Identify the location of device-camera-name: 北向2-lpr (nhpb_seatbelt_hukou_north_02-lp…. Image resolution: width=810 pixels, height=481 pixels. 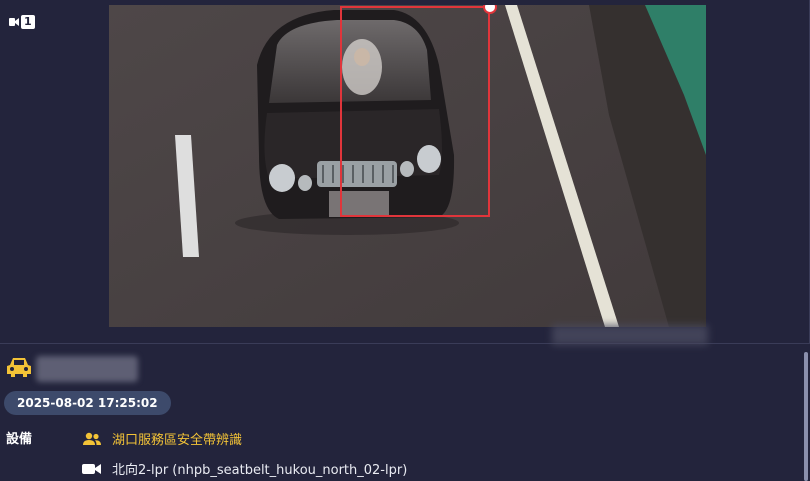
(260, 470).